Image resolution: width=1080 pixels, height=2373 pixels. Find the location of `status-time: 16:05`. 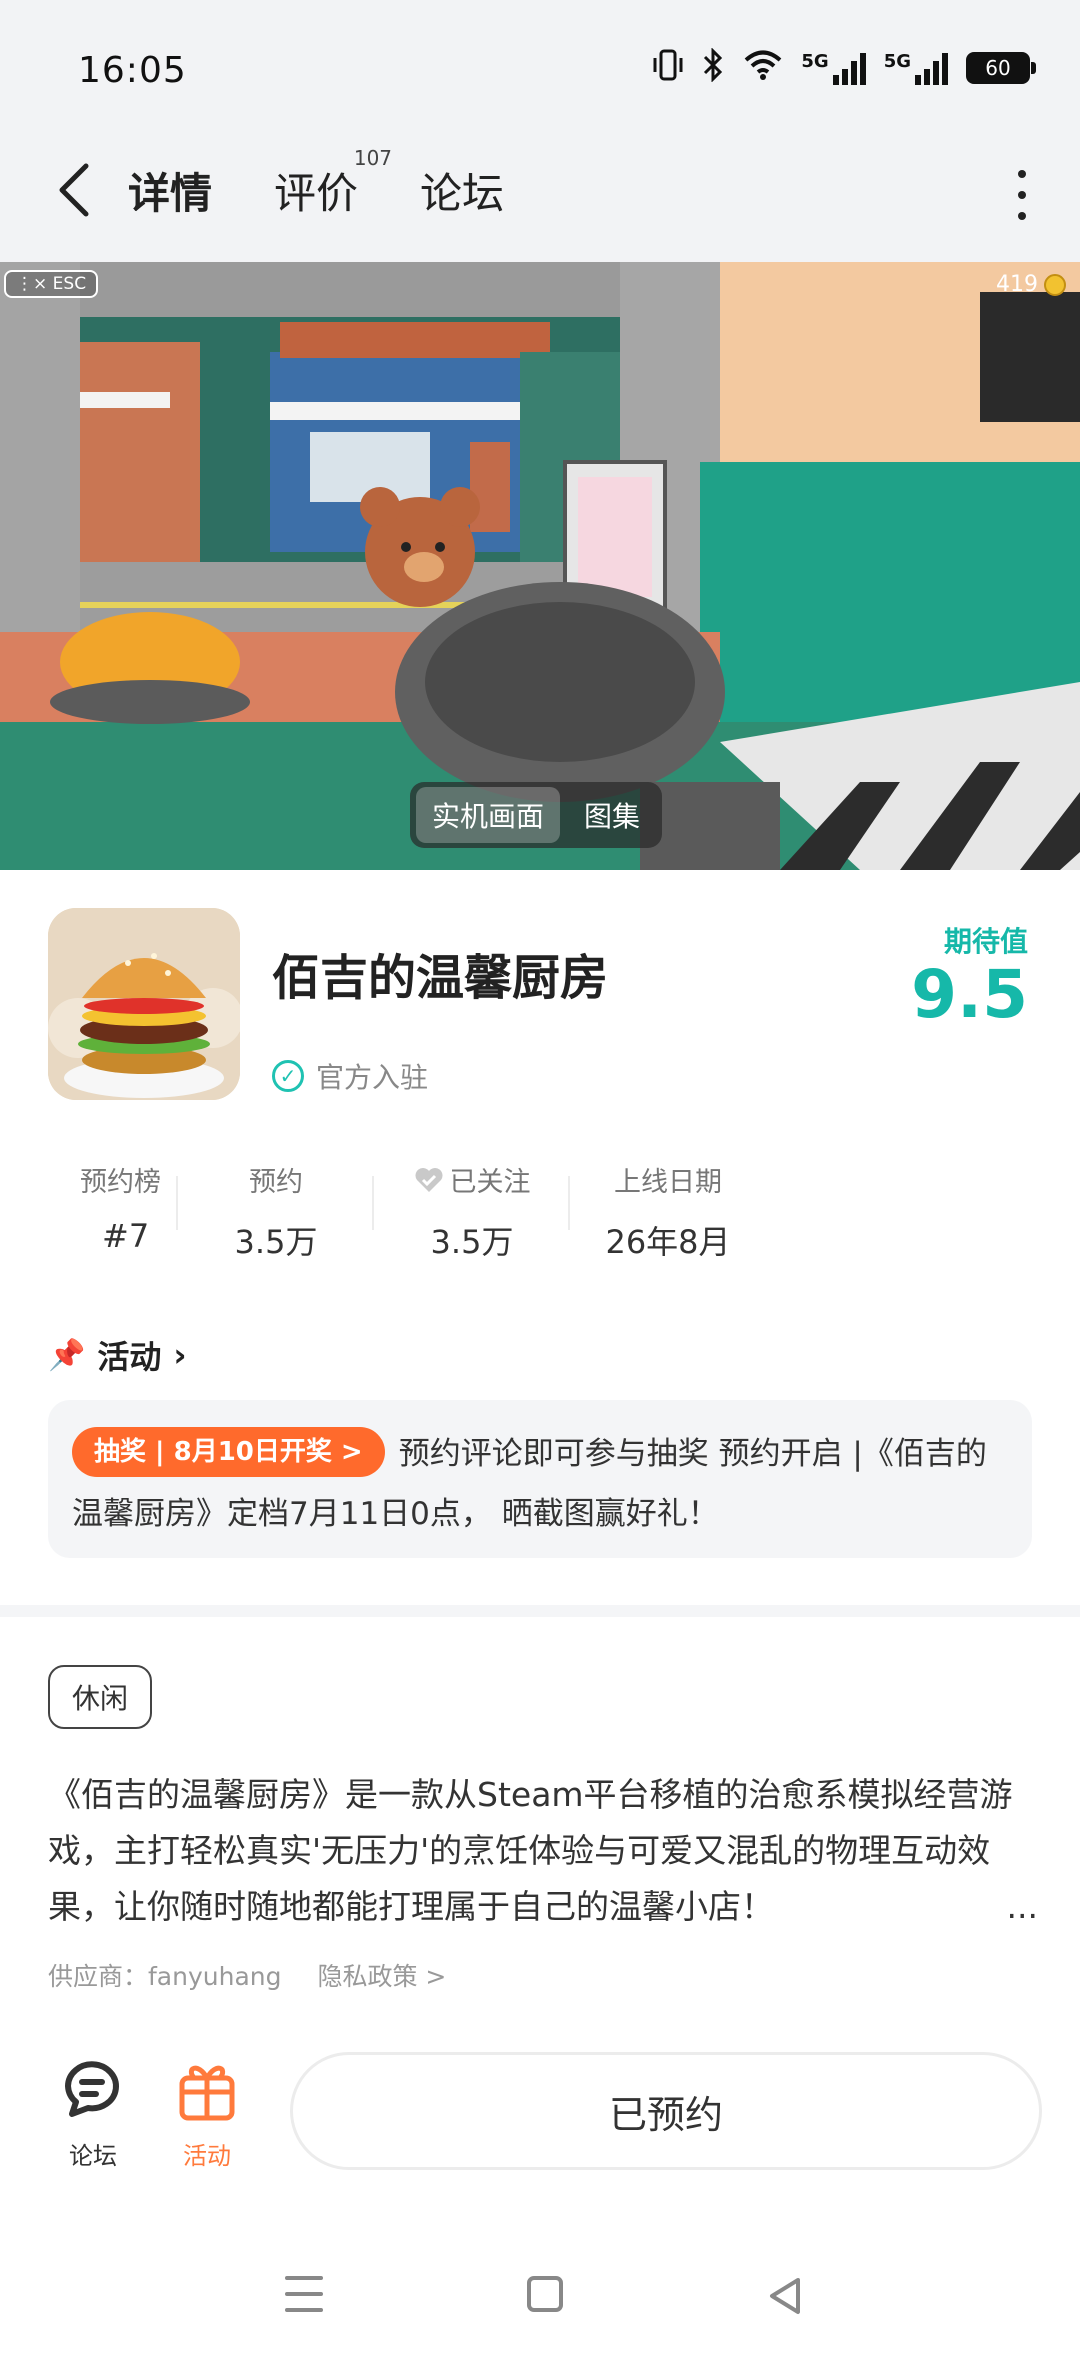

status-time: 16:05 is located at coordinates (132, 70).